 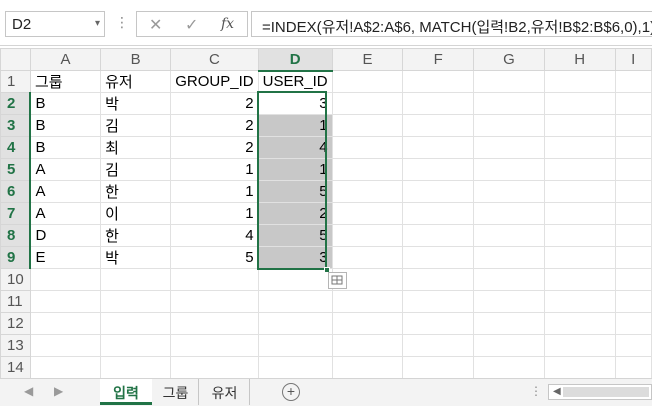 What do you see at coordinates (214, 235) in the screenshot?
I see `cell-group-id: 4` at bounding box center [214, 235].